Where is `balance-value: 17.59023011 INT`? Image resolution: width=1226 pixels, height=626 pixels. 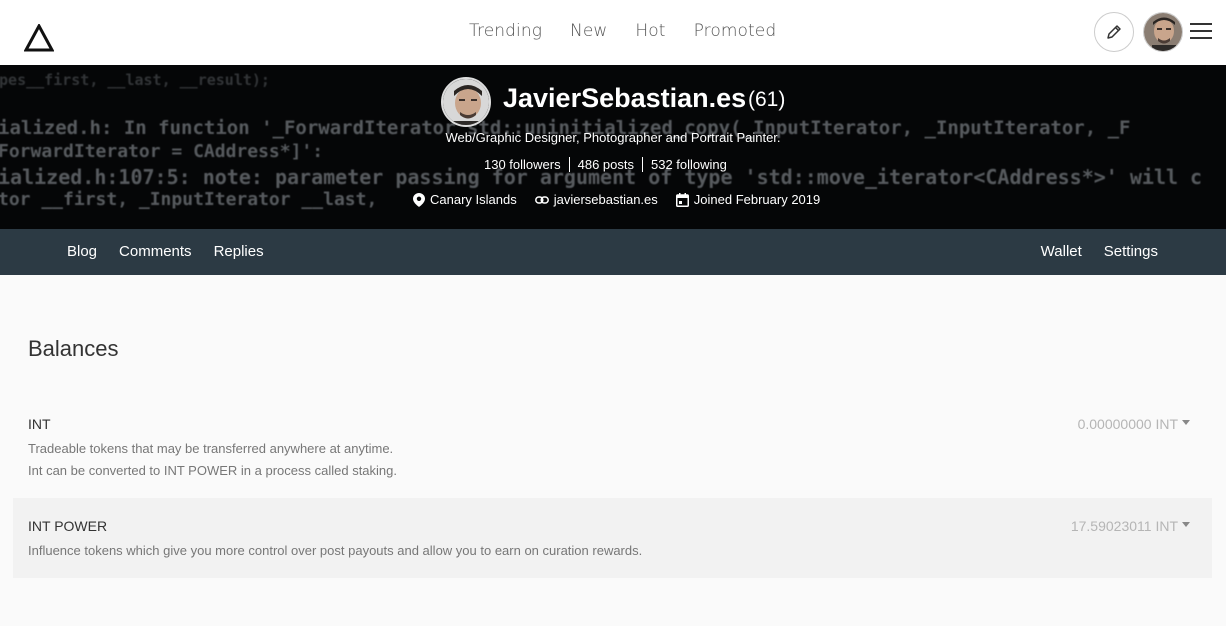
balance-value: 17.59023011 INT is located at coordinates (1124, 526).